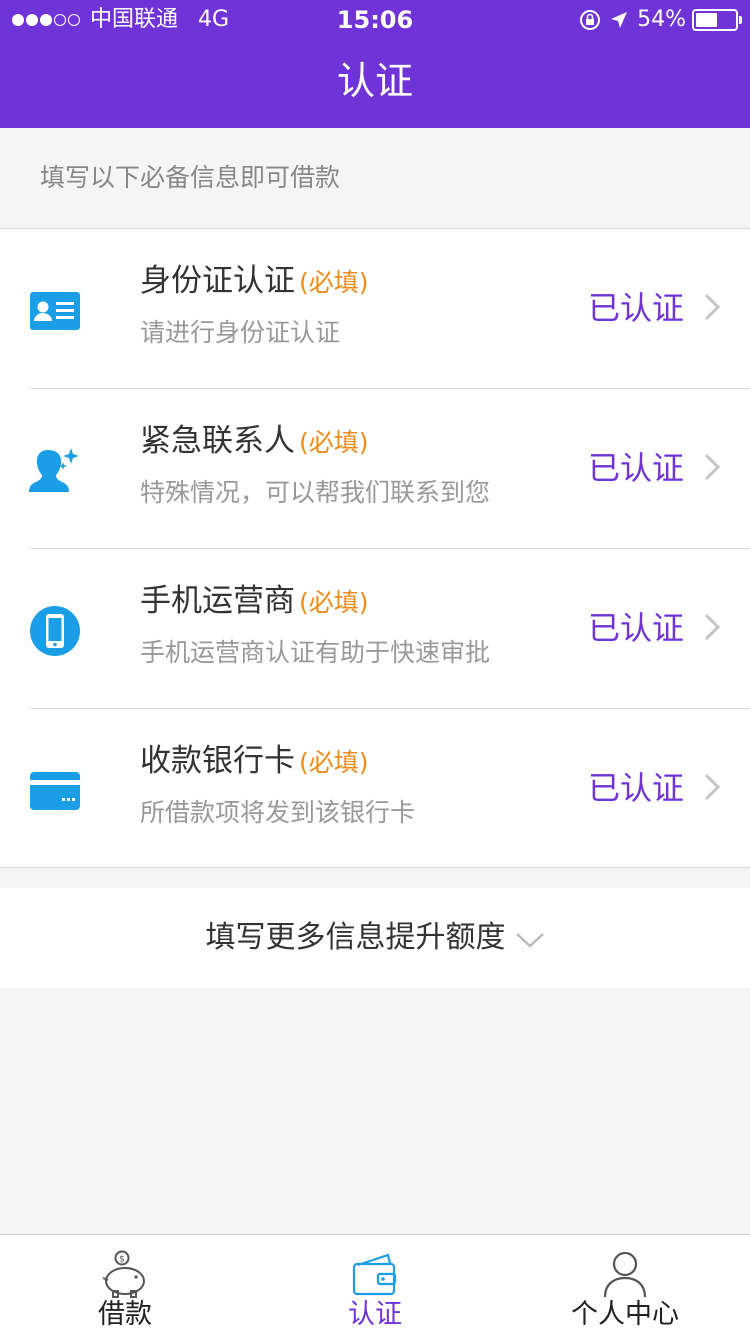 Image resolution: width=750 pixels, height=1334 pixels. What do you see at coordinates (717, 20) in the screenshot?
I see `battery-icon` at bounding box center [717, 20].